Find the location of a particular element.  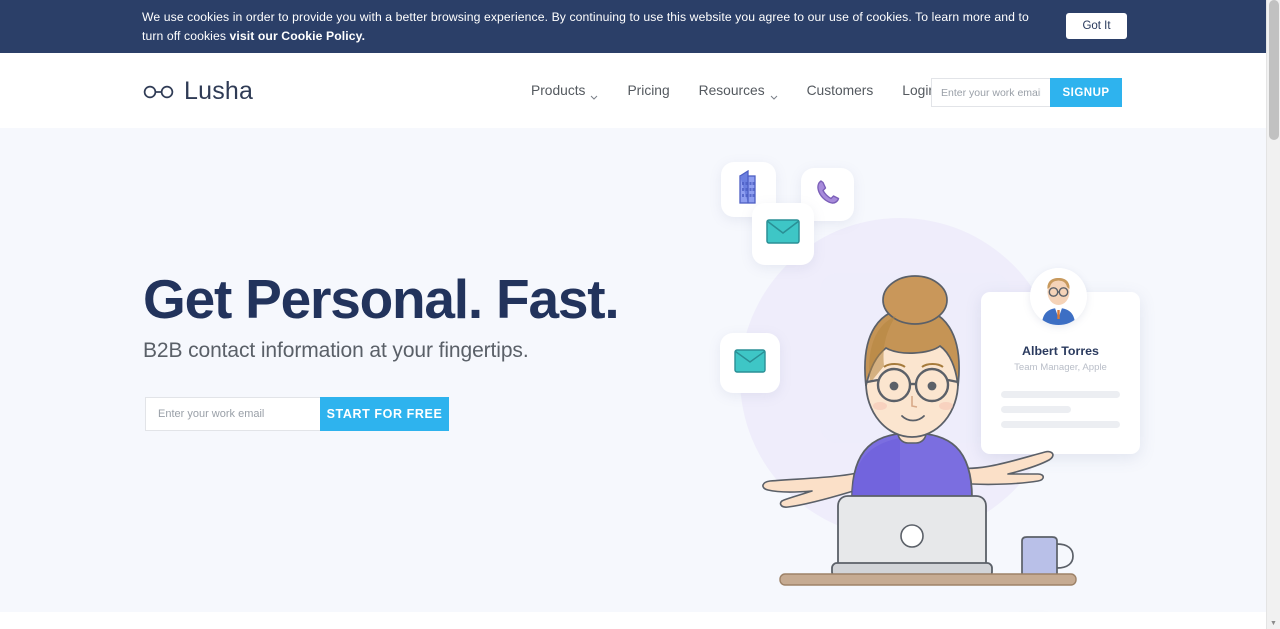

nav-item-resources: Resources is located at coordinates (738, 91).